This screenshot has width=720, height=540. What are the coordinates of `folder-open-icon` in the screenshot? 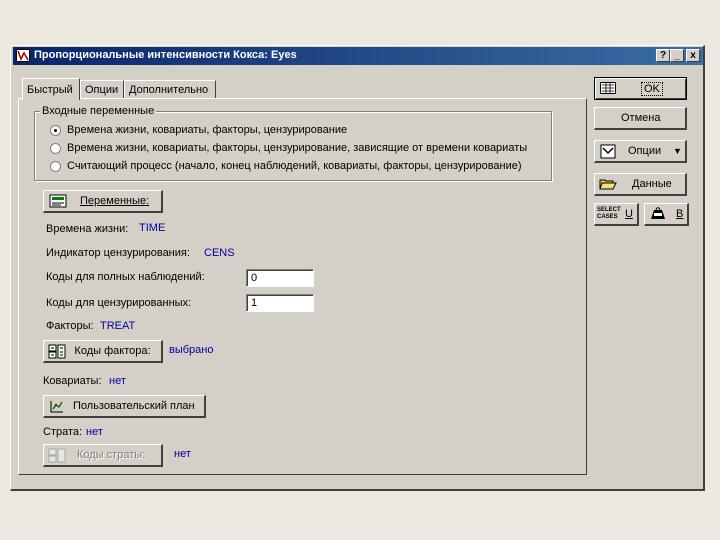 It's located at (608, 185).